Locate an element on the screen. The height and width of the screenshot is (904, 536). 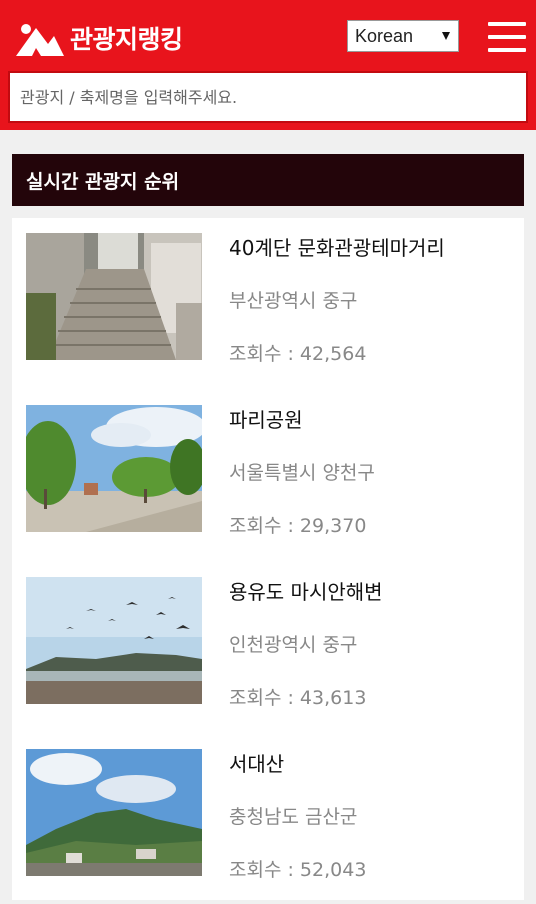
search-input is located at coordinates (268, 97).